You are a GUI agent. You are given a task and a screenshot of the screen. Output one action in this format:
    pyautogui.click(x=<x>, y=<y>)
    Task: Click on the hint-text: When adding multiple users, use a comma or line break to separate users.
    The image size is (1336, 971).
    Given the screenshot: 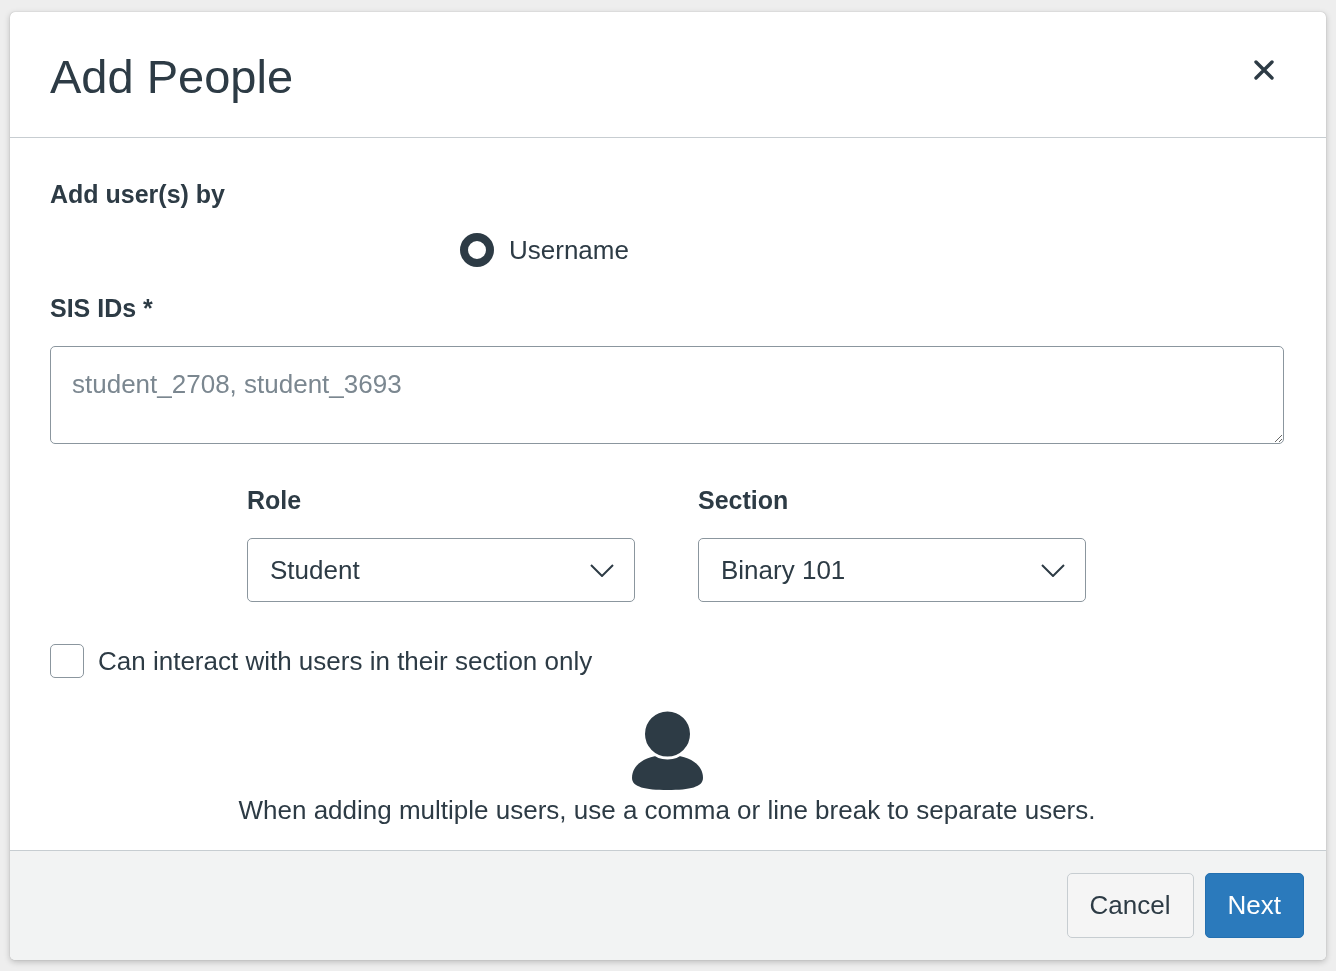 What is the action you would take?
    pyautogui.click(x=667, y=810)
    